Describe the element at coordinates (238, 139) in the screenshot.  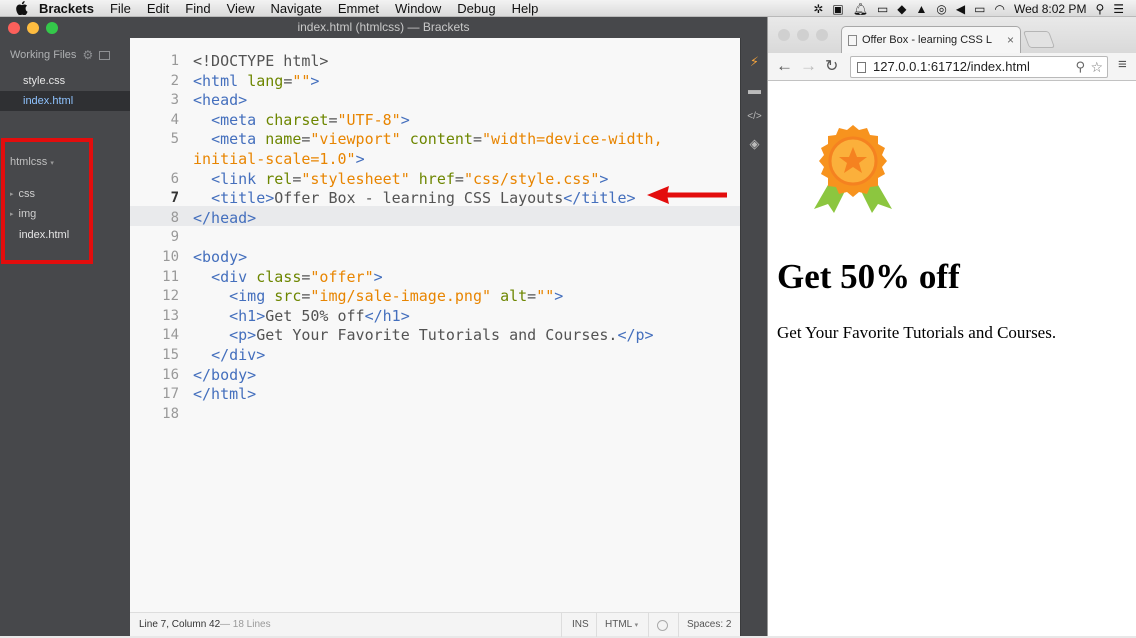
I see `code-token: <meta` at that location.